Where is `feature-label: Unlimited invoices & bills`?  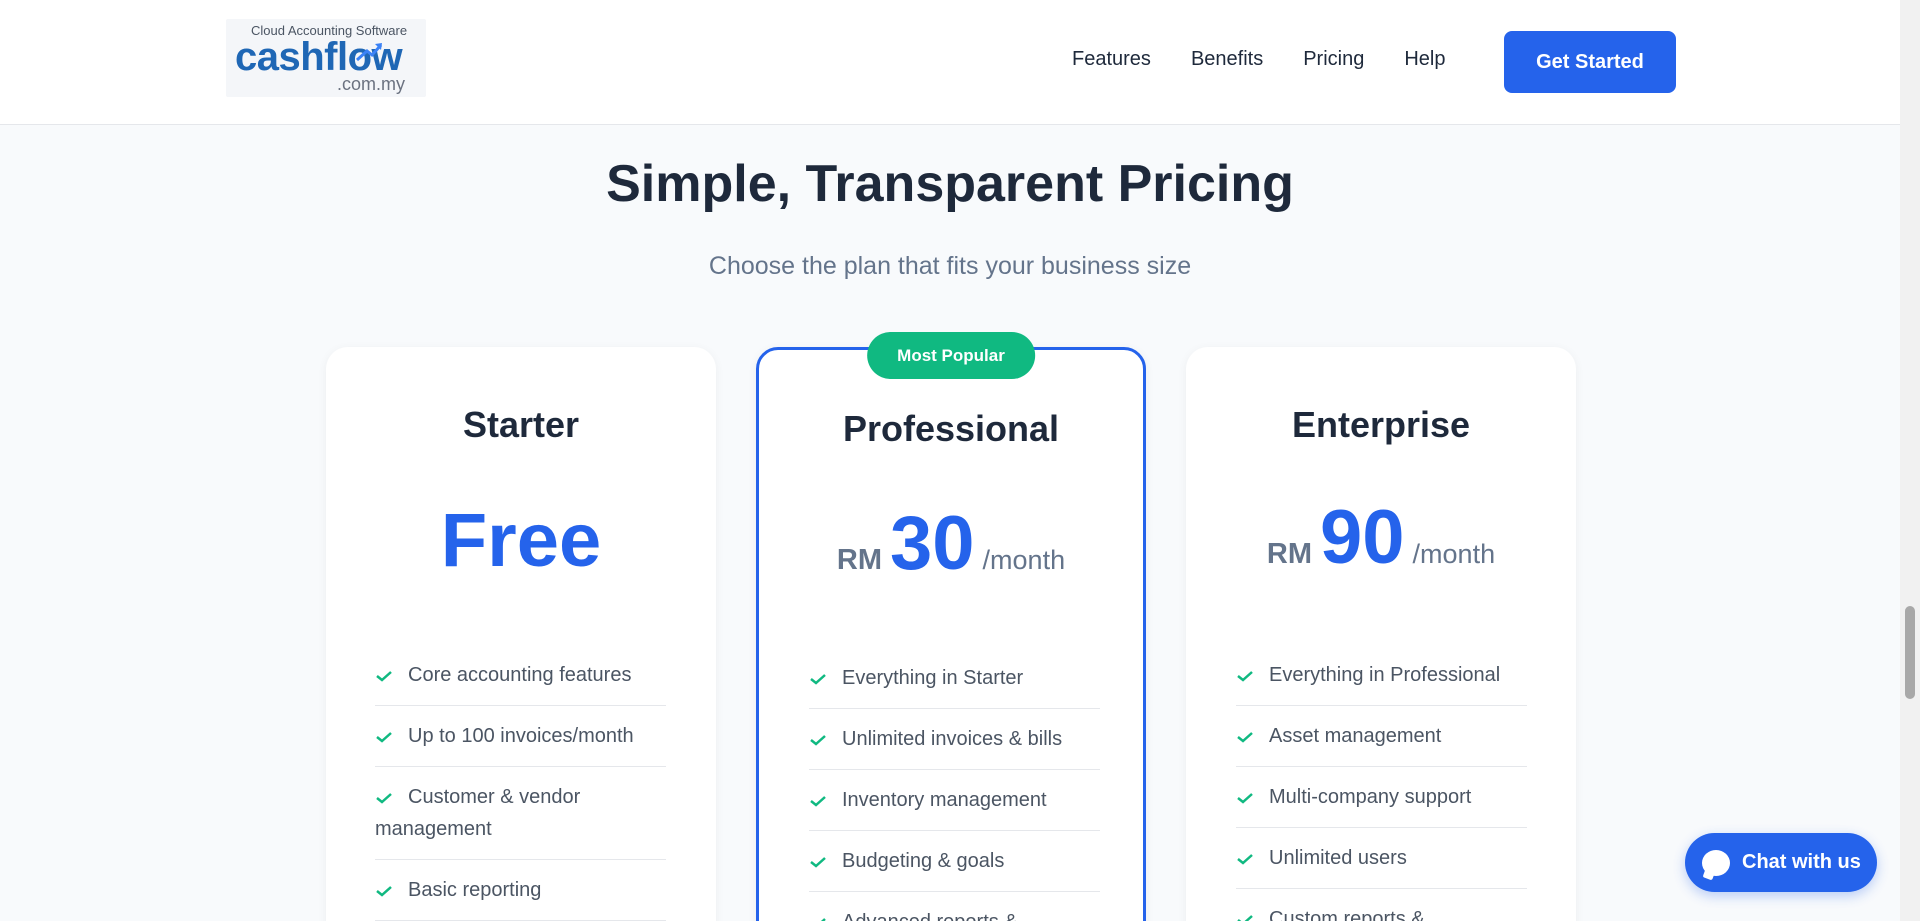 feature-label: Unlimited invoices & bills is located at coordinates (952, 739).